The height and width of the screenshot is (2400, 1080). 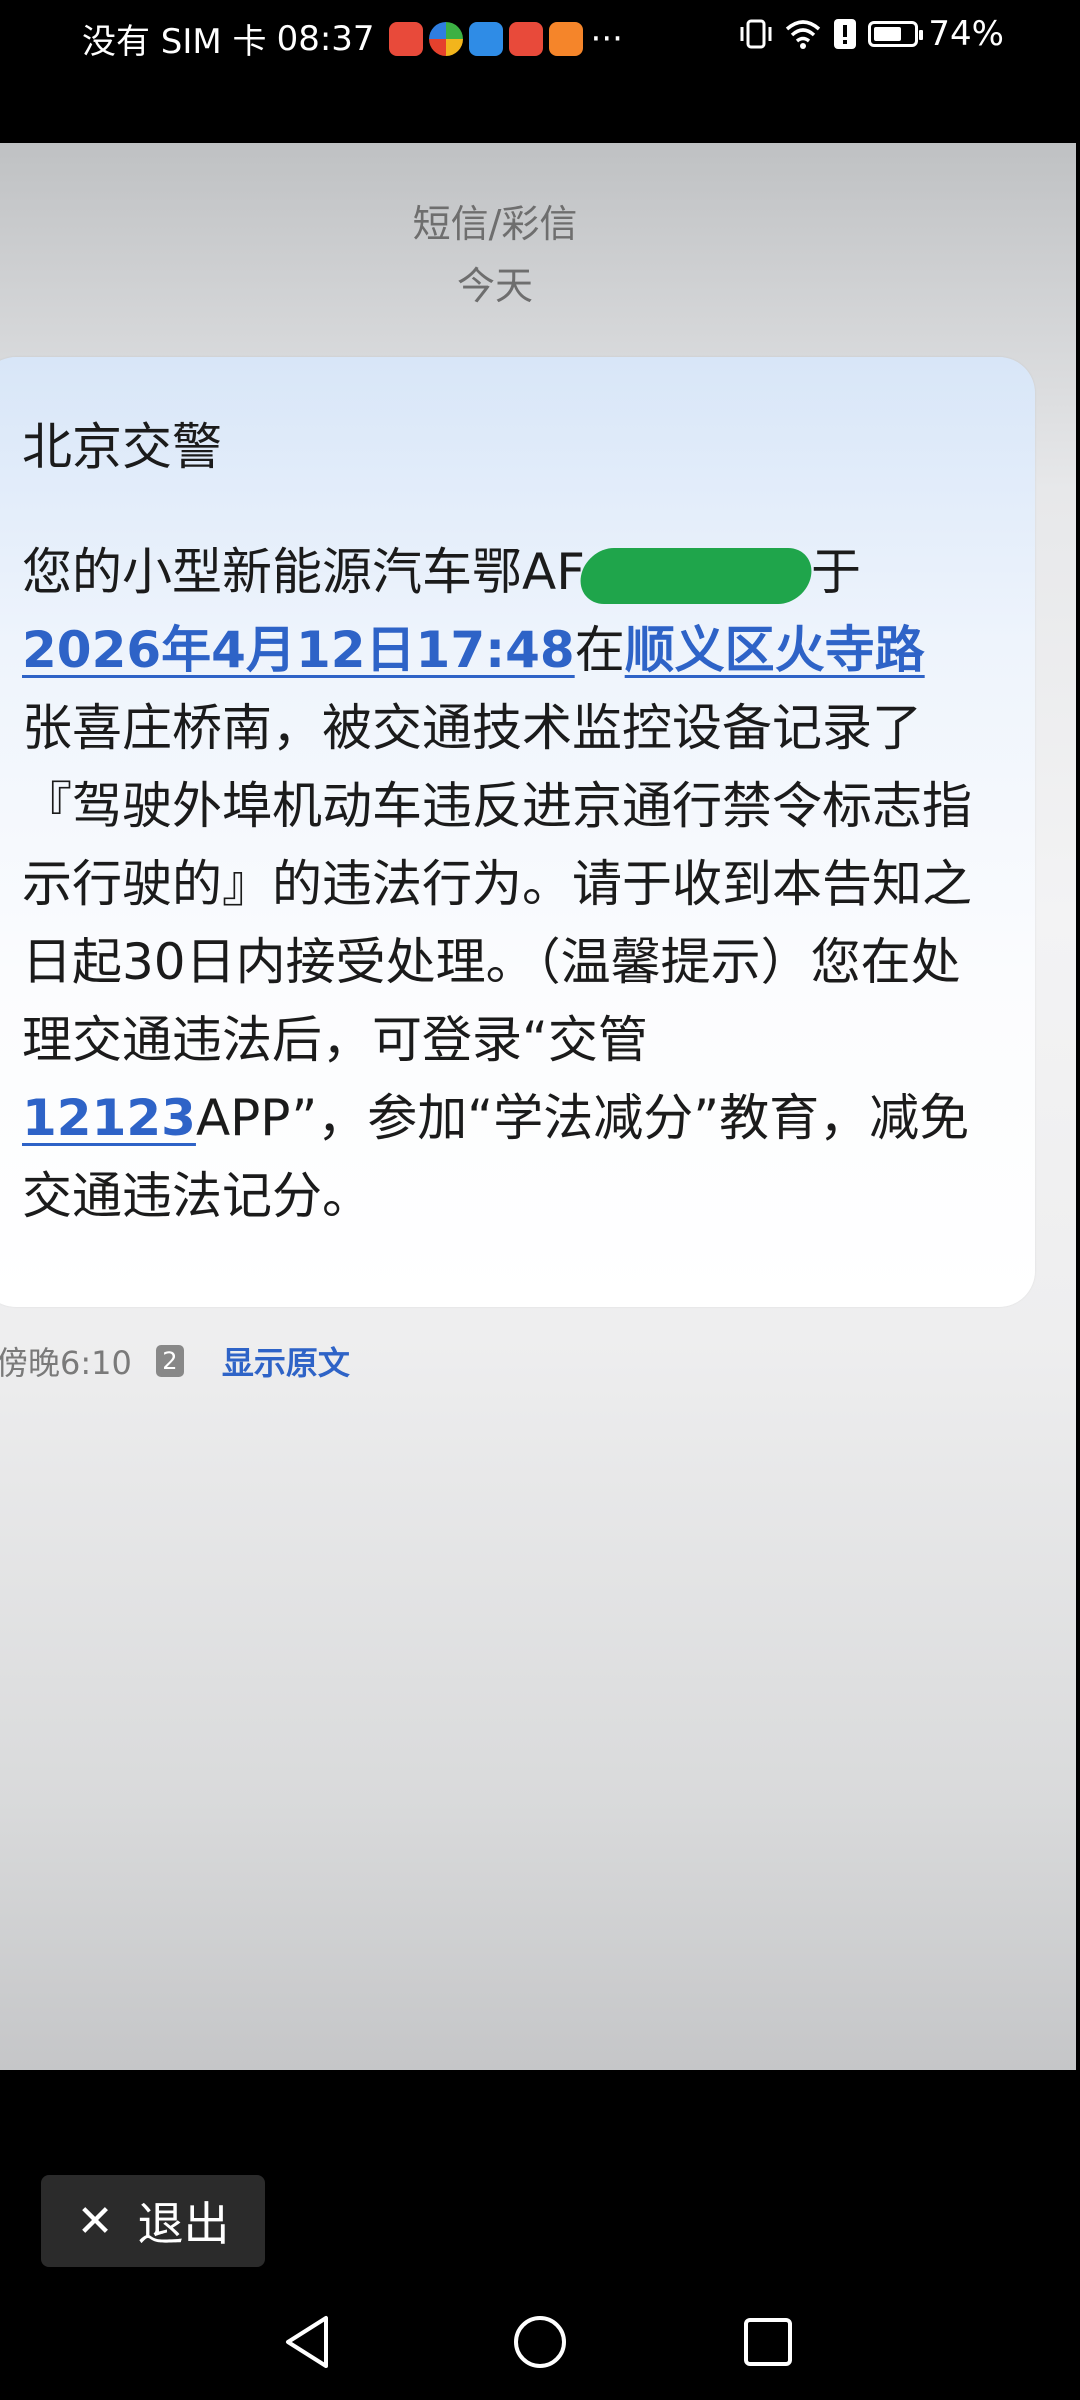 I want to click on back-icon, so click(x=308, y=2342).